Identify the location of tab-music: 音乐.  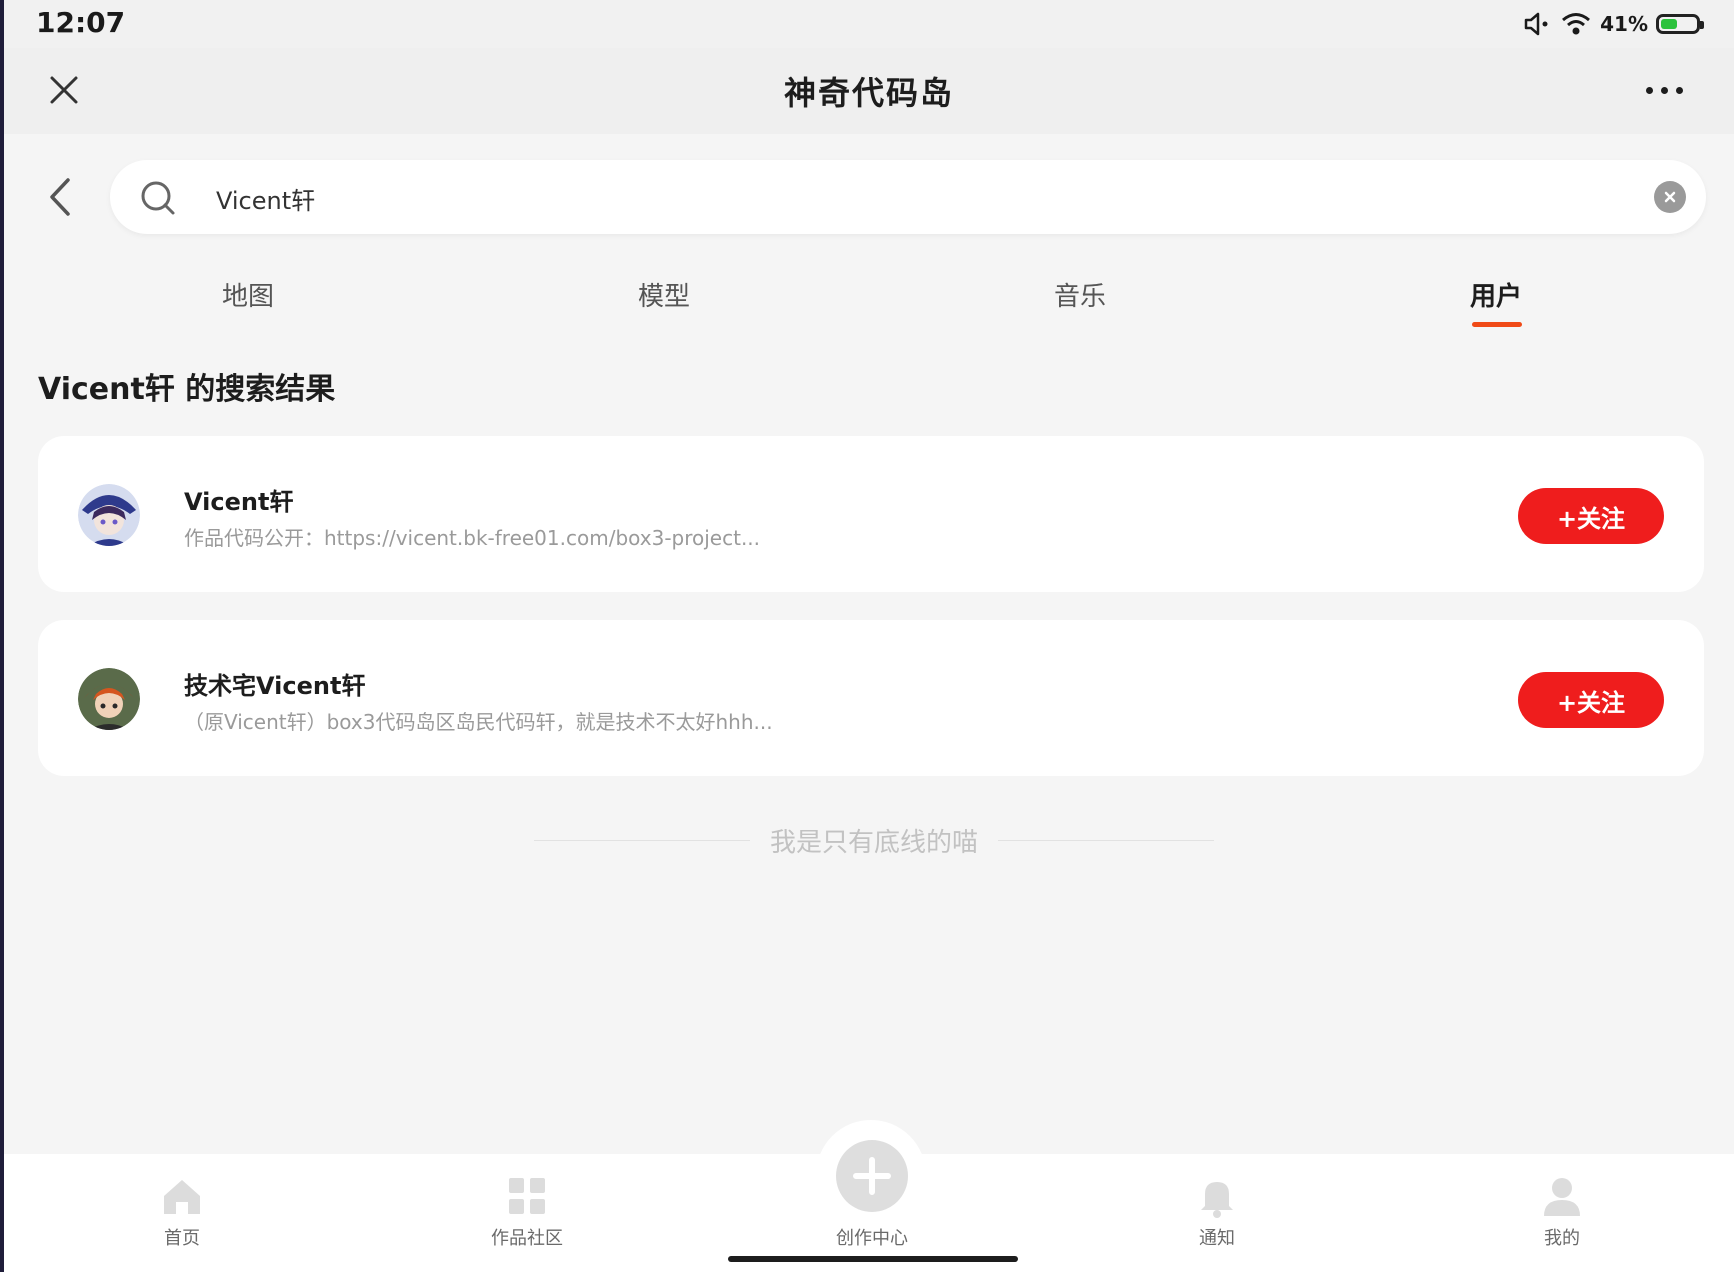
(1080, 294).